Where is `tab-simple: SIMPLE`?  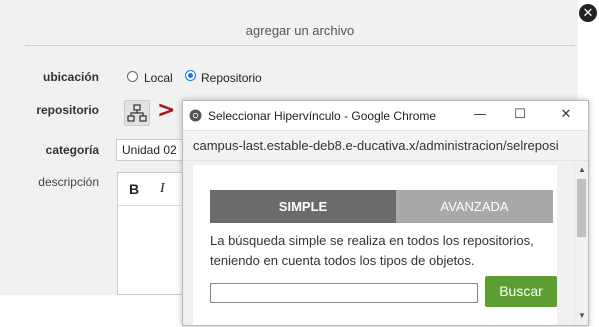
tab-simple: SIMPLE is located at coordinates (303, 206).